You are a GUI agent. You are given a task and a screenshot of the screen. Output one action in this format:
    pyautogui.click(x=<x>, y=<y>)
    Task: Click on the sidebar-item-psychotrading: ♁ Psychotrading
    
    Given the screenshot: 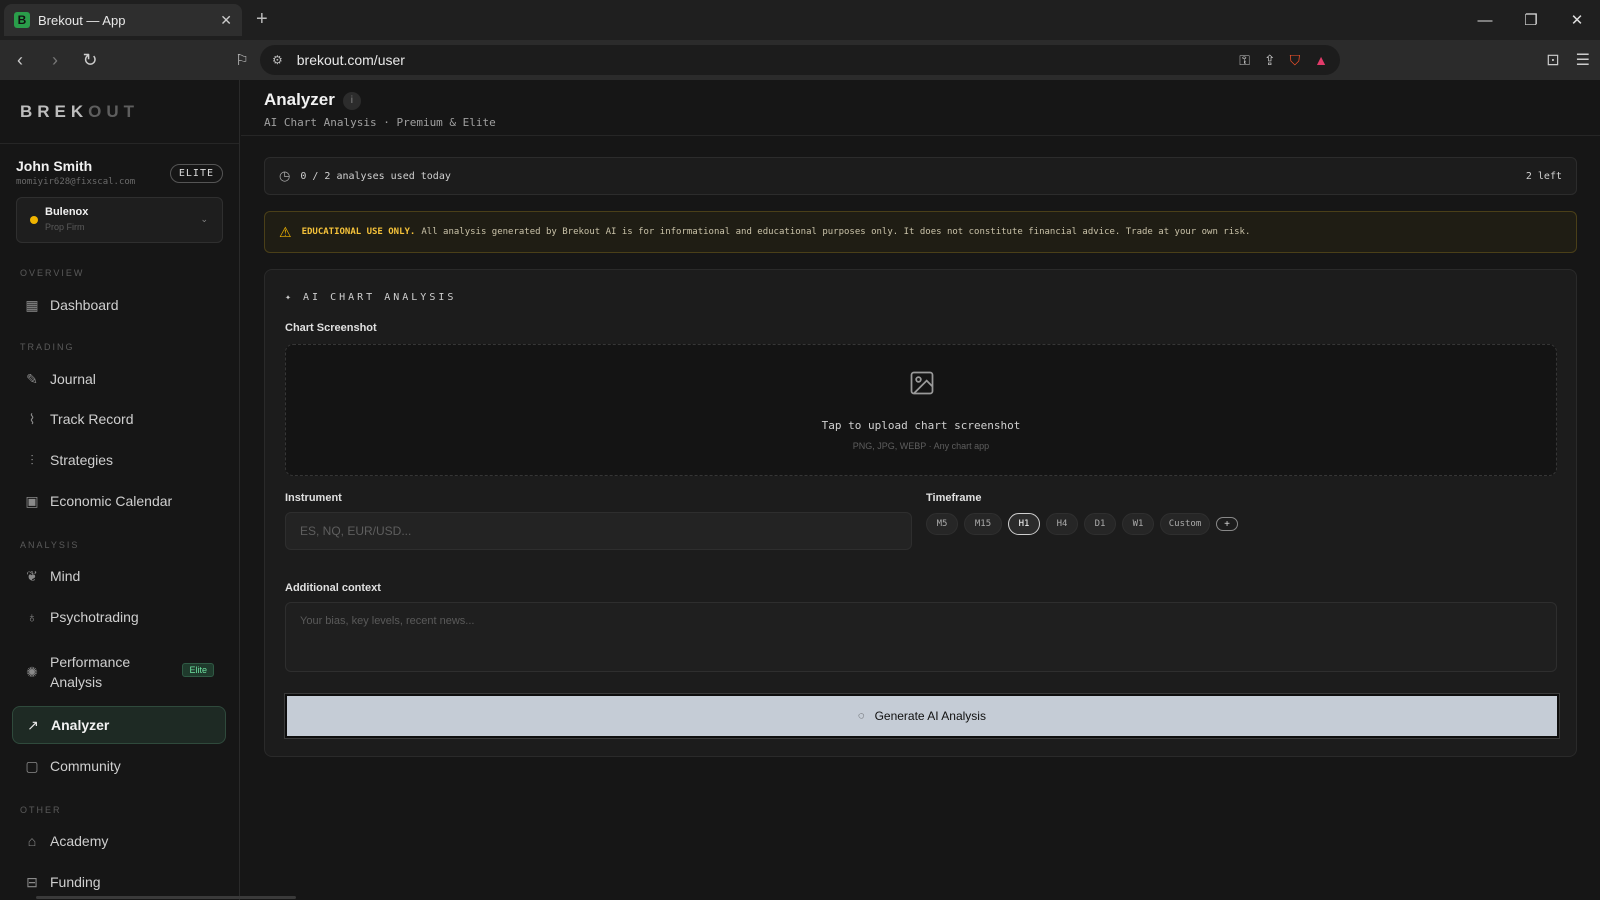 What is the action you would take?
    pyautogui.click(x=119, y=617)
    